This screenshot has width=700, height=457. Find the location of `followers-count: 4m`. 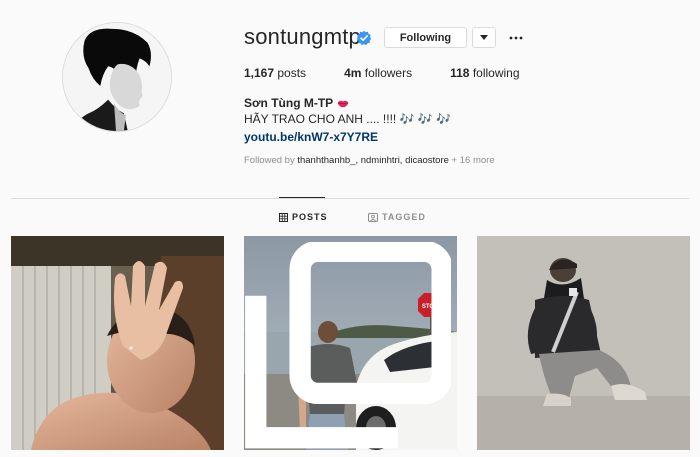

followers-count: 4m is located at coordinates (353, 73).